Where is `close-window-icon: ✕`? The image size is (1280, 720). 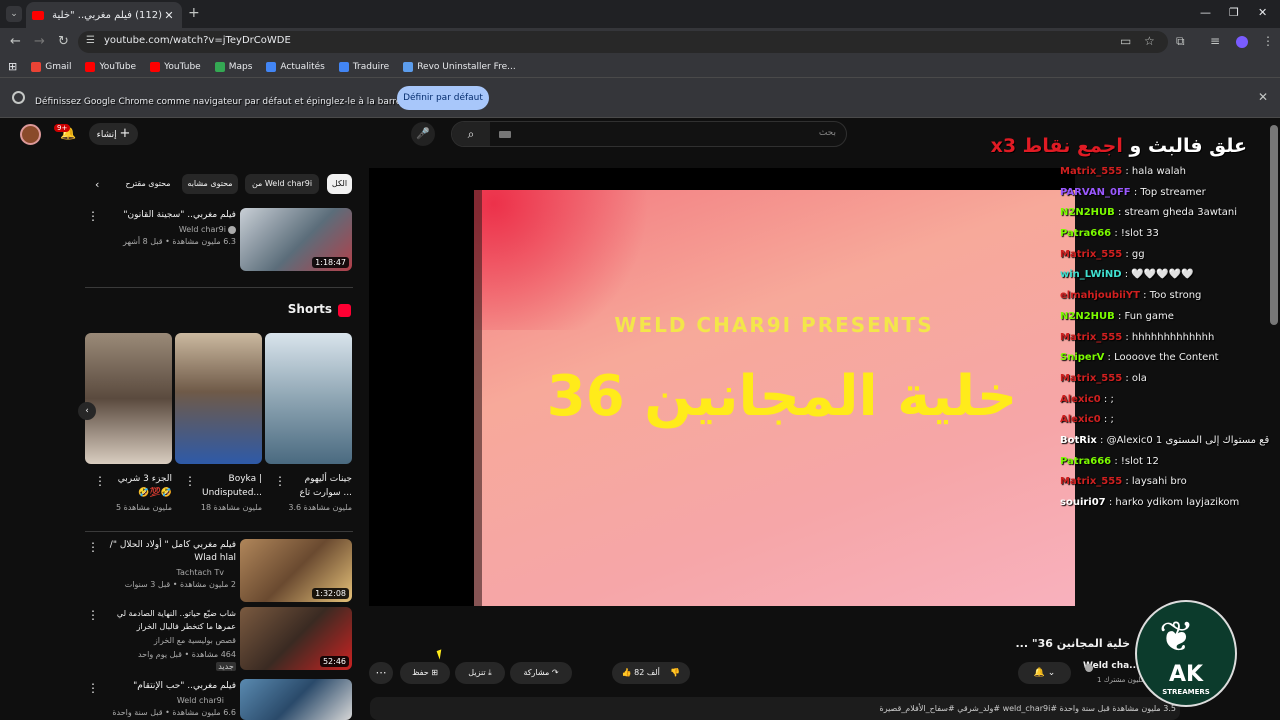
close-window-icon: ✕ is located at coordinates (1262, 12).